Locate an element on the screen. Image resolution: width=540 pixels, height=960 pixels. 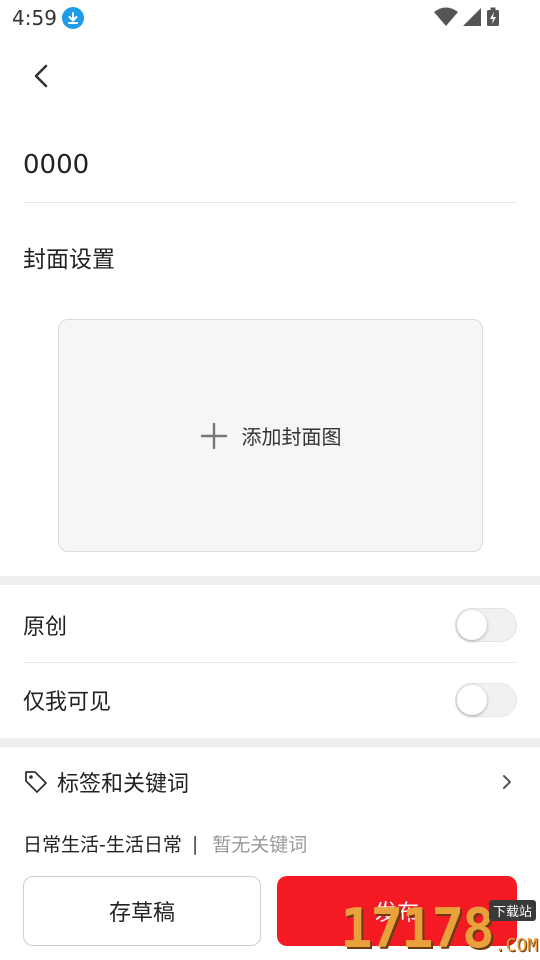
private-toggle is located at coordinates (486, 700).